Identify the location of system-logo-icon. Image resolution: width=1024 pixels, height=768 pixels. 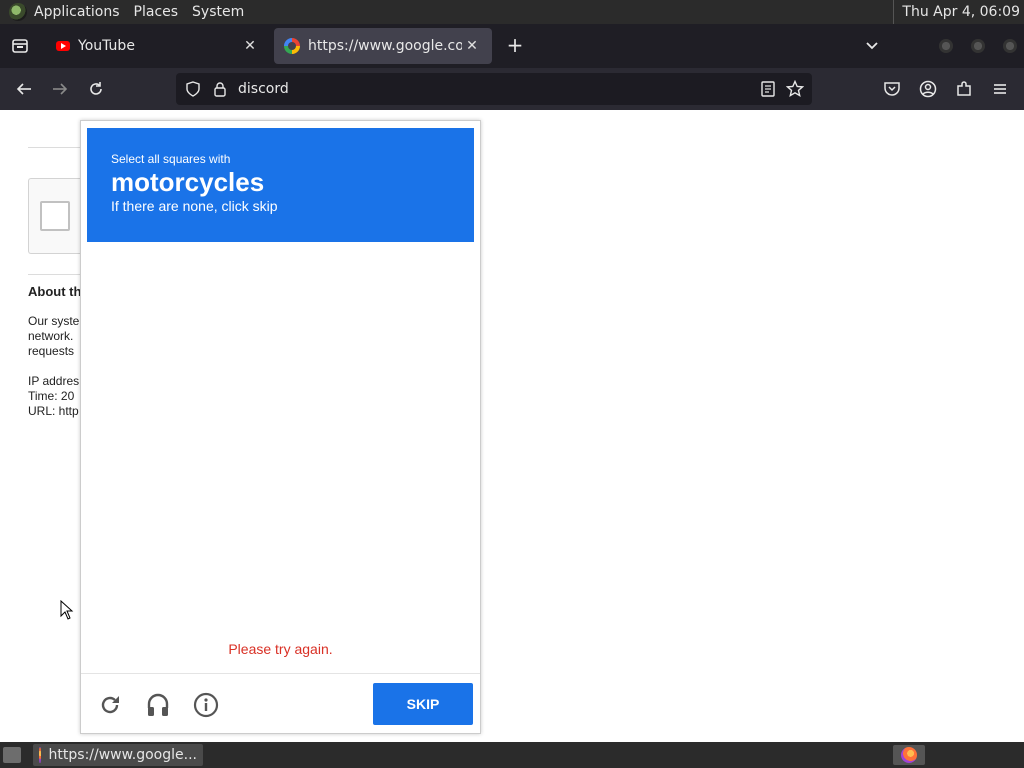
(18, 12).